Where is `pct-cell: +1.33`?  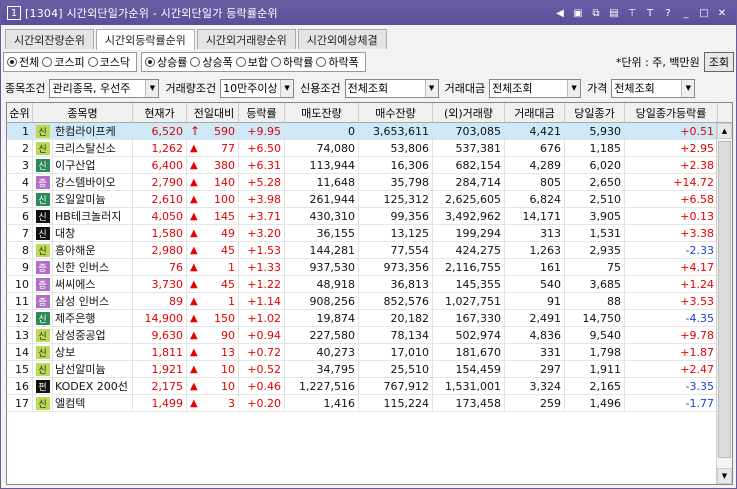 pct-cell: +1.33 is located at coordinates (262, 267).